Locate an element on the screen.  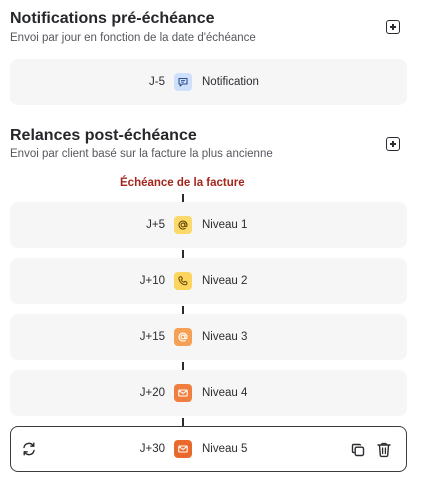
pre-due-row: J-5 Notification is located at coordinates (208, 82).